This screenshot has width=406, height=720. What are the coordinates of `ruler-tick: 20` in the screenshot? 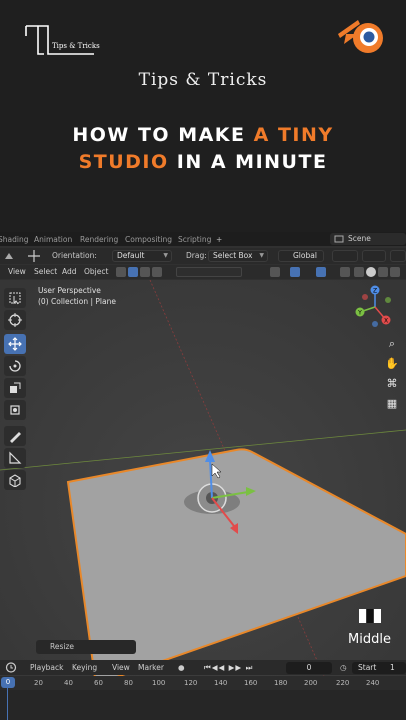 It's located at (38, 683).